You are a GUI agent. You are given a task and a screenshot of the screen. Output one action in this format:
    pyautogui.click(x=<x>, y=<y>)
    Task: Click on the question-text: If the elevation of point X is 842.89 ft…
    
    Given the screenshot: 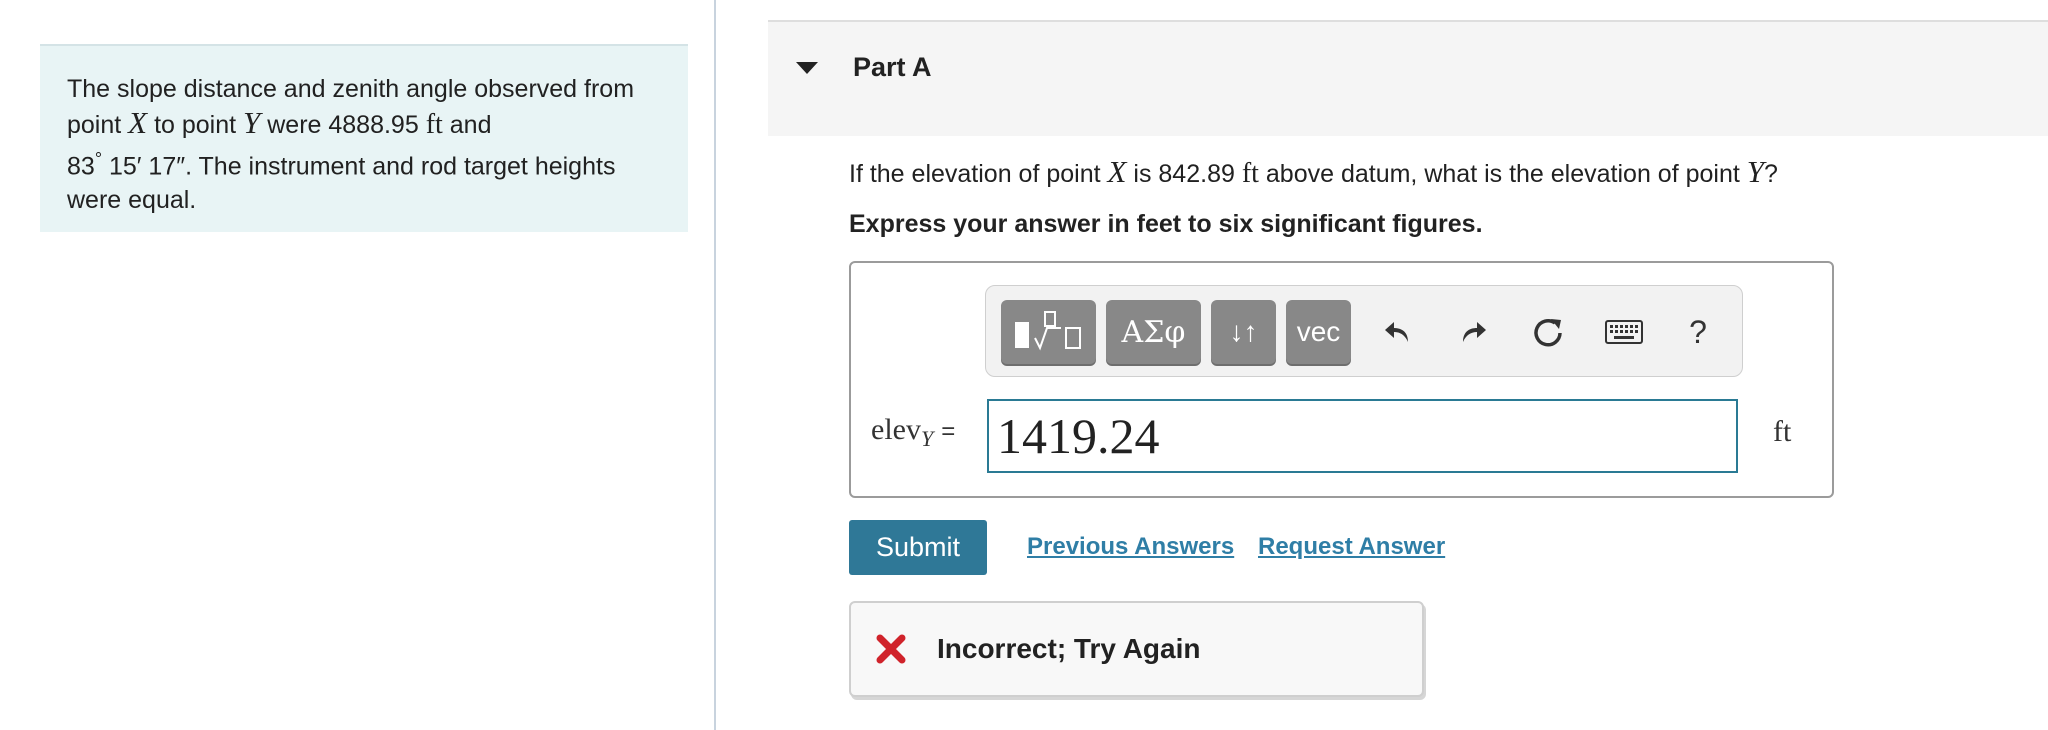 What is the action you would take?
    pyautogui.click(x=1313, y=171)
    